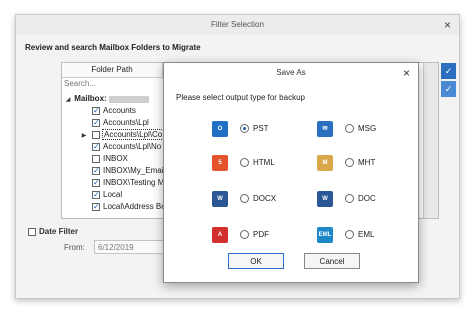 This screenshot has width=474, height=310. I want to click on option-label: DOCX, so click(265, 198).